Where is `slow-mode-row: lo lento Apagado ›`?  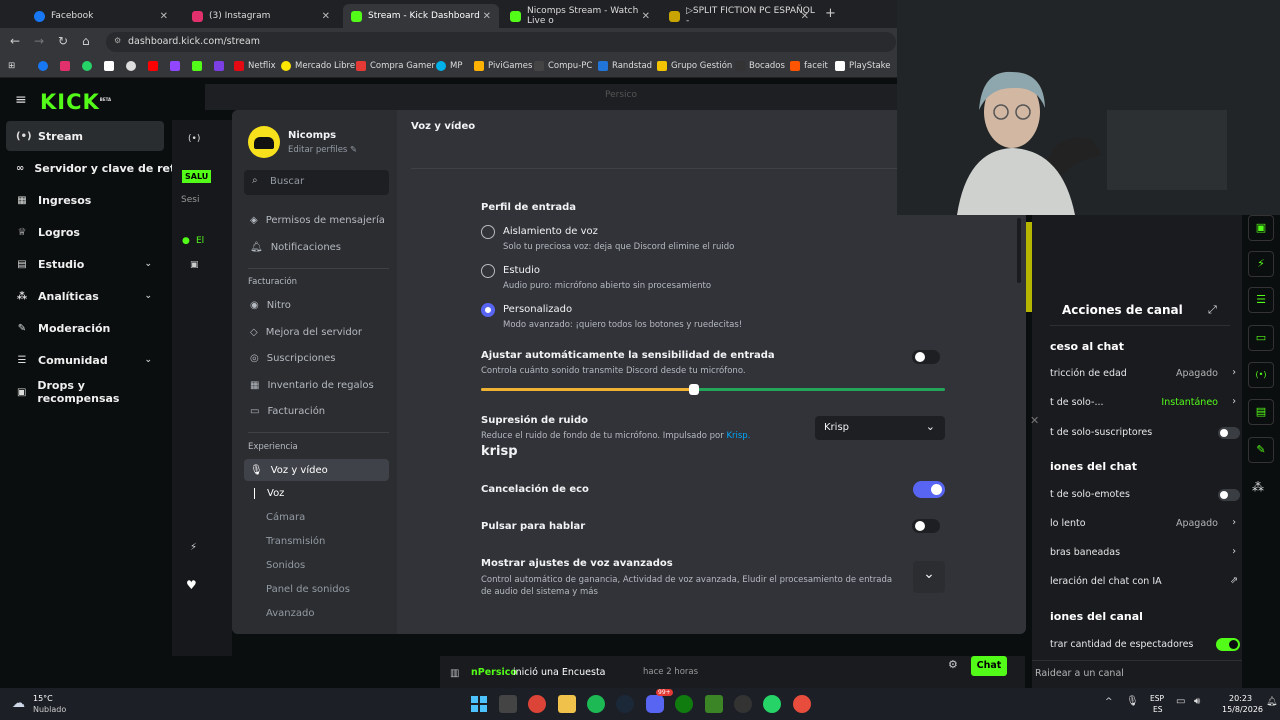
slow-mode-row: lo lento Apagado › is located at coordinates (1145, 523).